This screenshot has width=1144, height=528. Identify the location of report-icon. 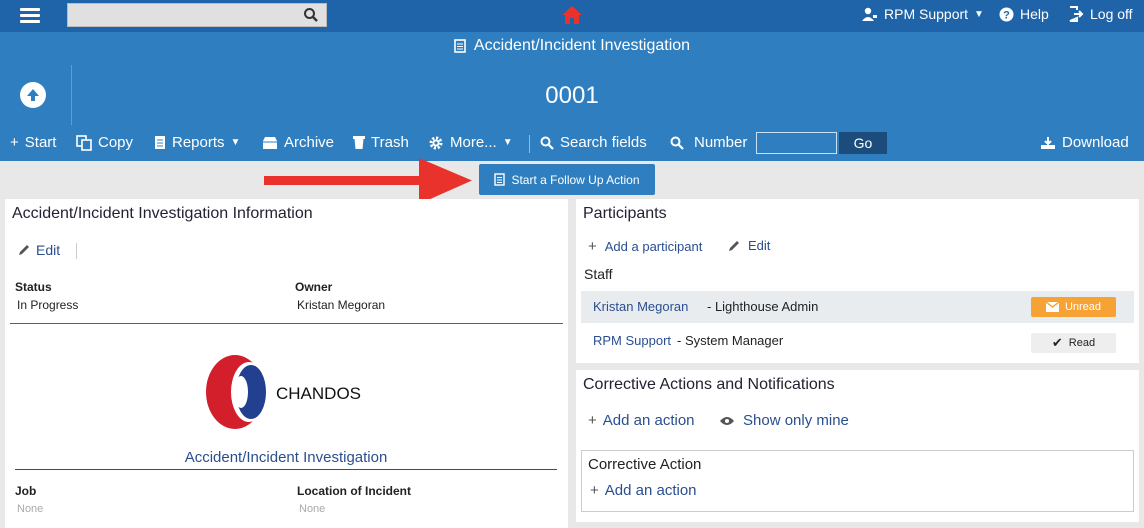
(160, 142).